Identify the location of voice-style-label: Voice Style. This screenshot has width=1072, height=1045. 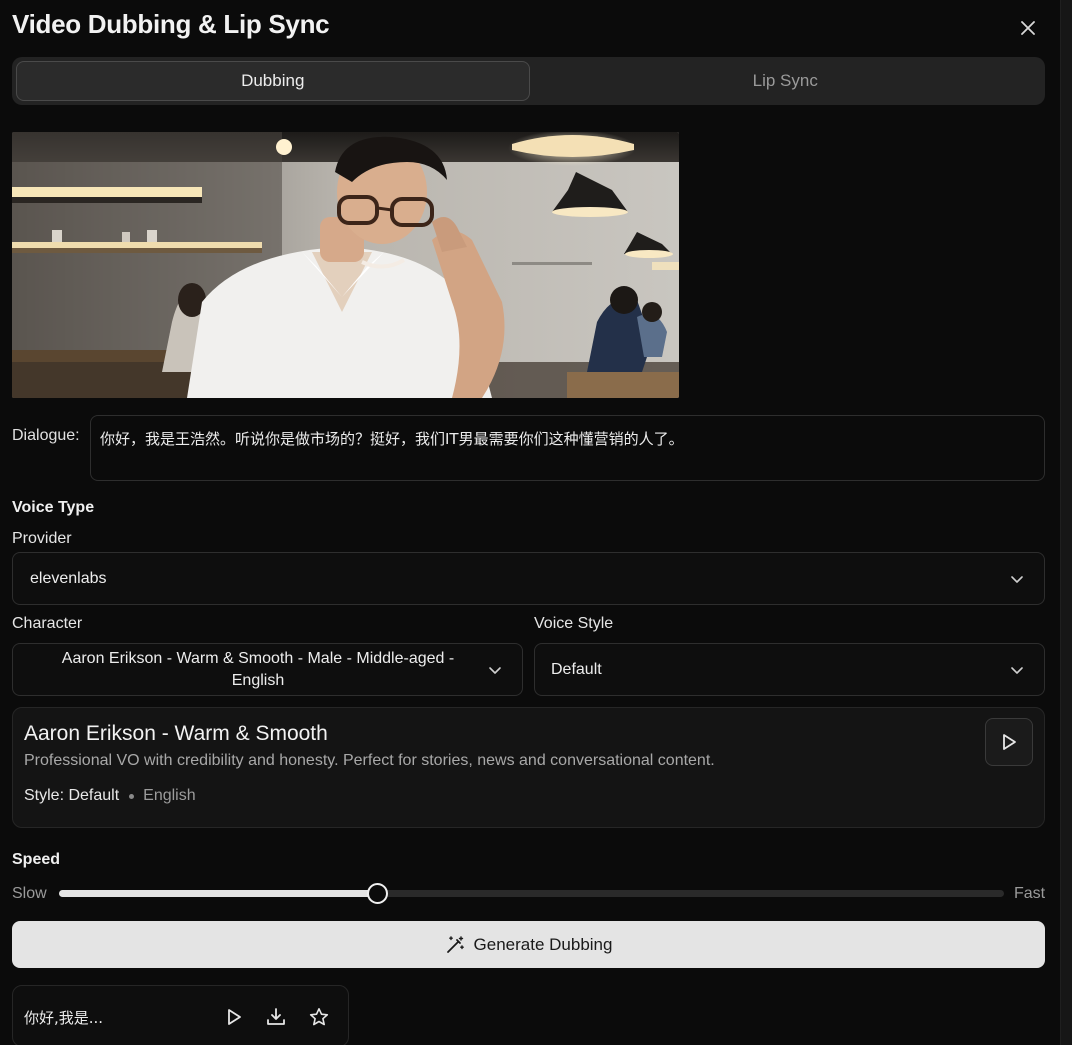
(574, 623).